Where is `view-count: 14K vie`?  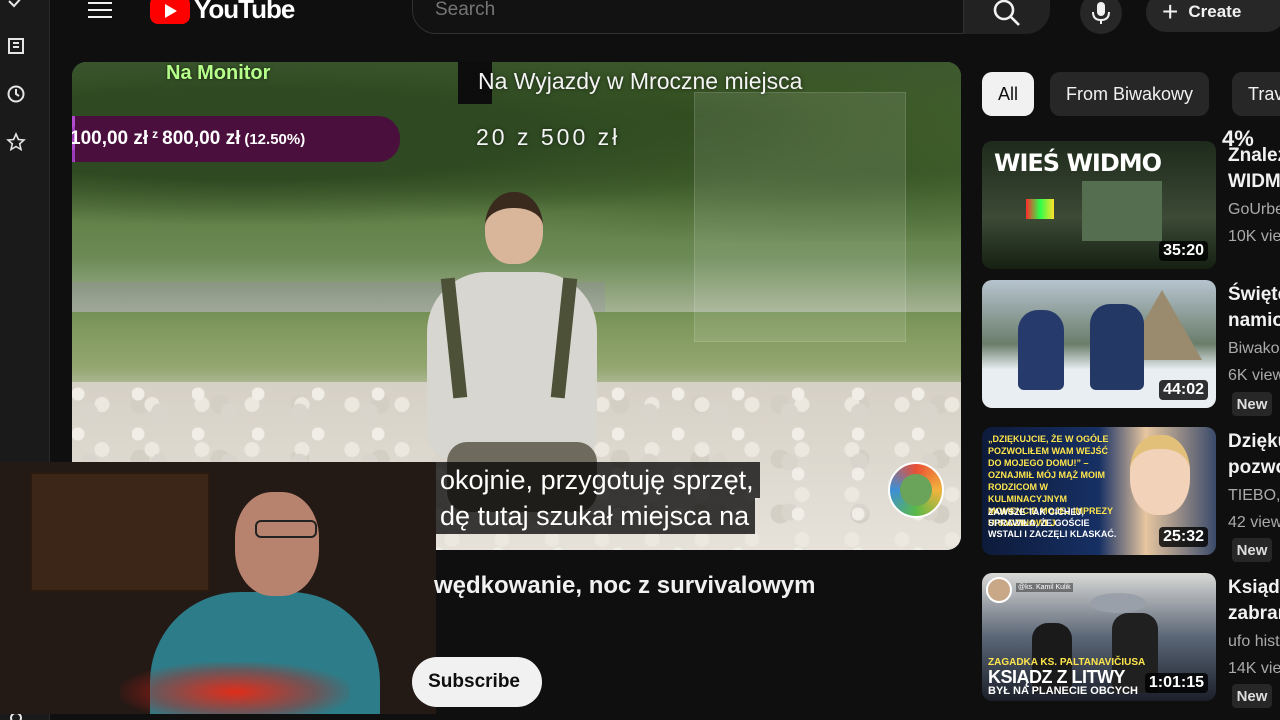
view-count: 14K vie is located at coordinates (1254, 668).